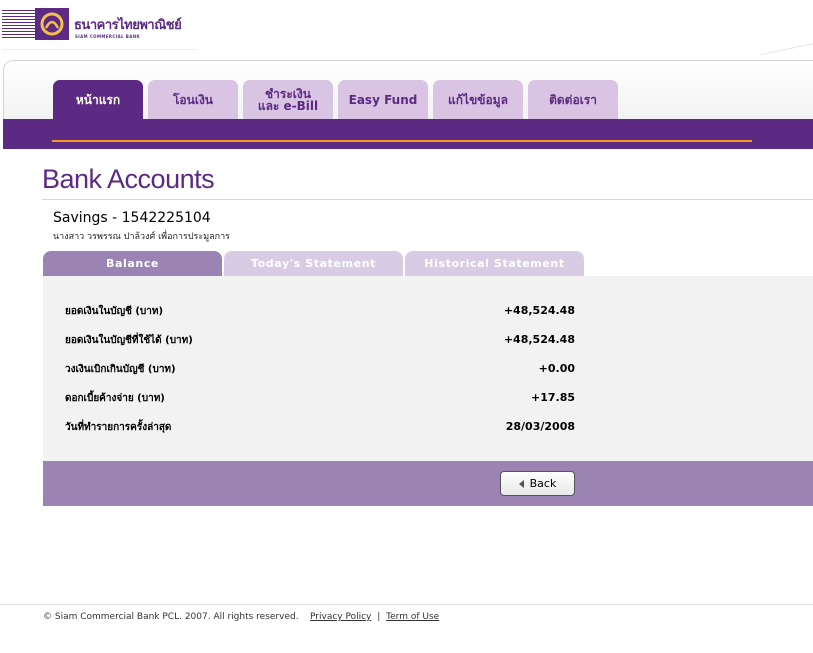 This screenshot has height=653, width=813. What do you see at coordinates (288, 93) in the screenshot?
I see `tab-payment-label-line1: ชำระเงิน` at bounding box center [288, 93].